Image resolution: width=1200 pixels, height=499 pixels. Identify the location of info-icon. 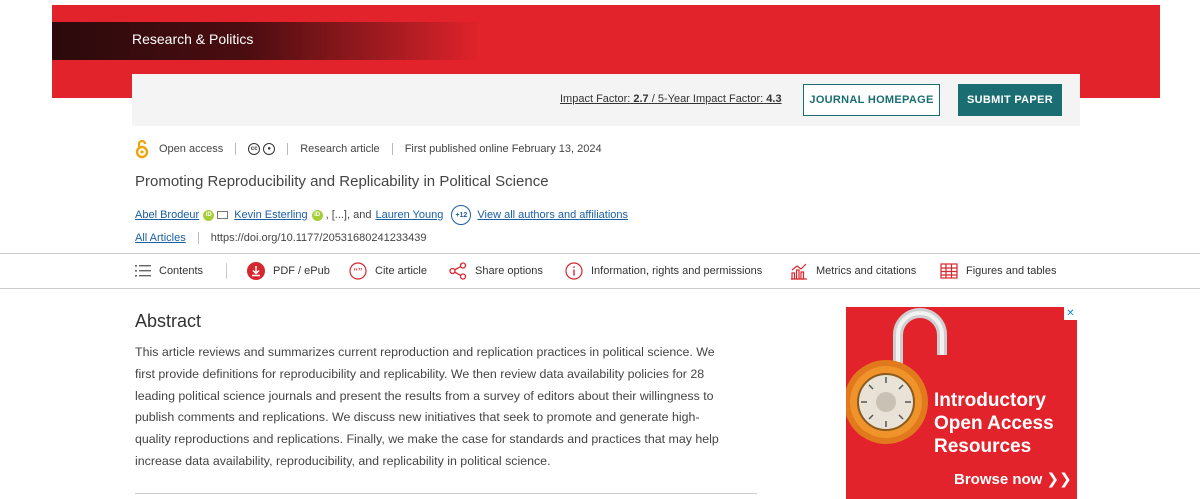
(574, 271).